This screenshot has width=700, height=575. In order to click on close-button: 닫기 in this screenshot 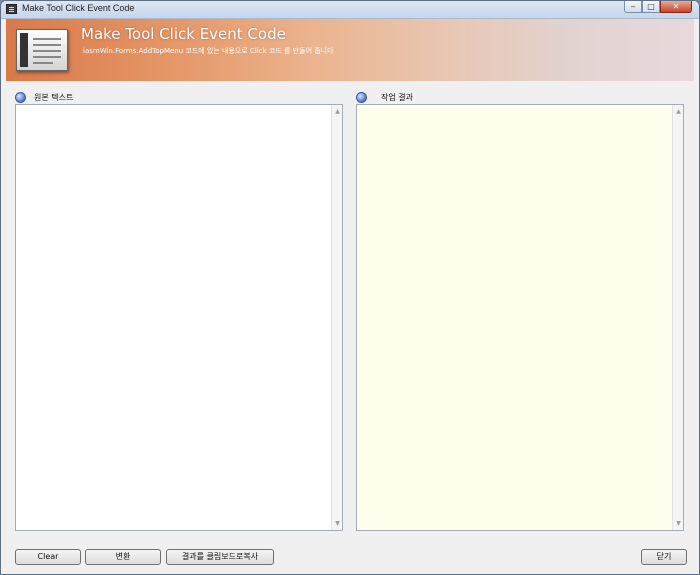, I will do `click(664, 557)`.